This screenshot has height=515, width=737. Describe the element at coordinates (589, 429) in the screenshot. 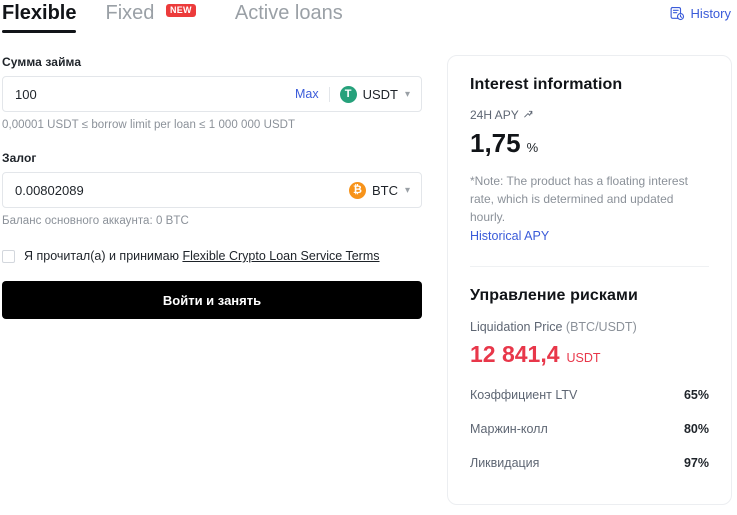

I see `risk-row-margin-call: Маржин-колл 80%` at that location.